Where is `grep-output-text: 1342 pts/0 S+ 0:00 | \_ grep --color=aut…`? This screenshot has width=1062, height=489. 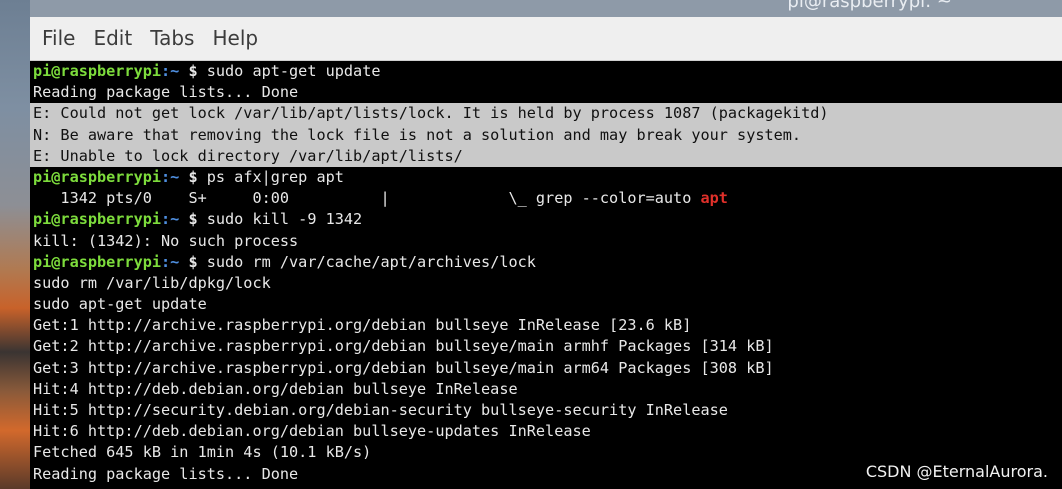
grep-output-text: 1342 pts/0 S+ 0:00 | \_ grep --color=aut… is located at coordinates (367, 198).